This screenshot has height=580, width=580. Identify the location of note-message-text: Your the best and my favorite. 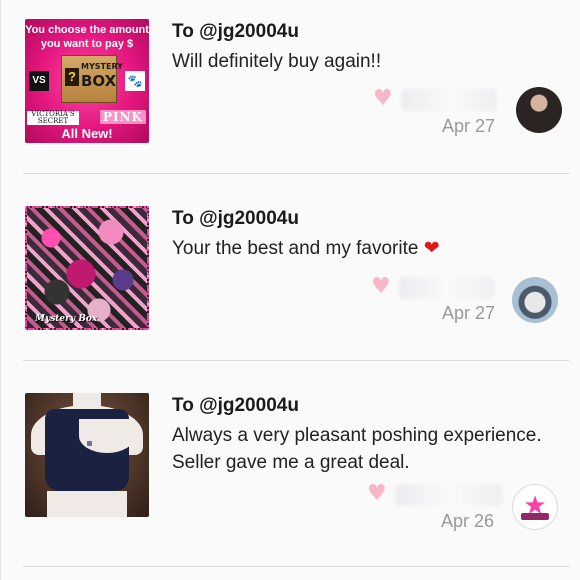
(295, 248).